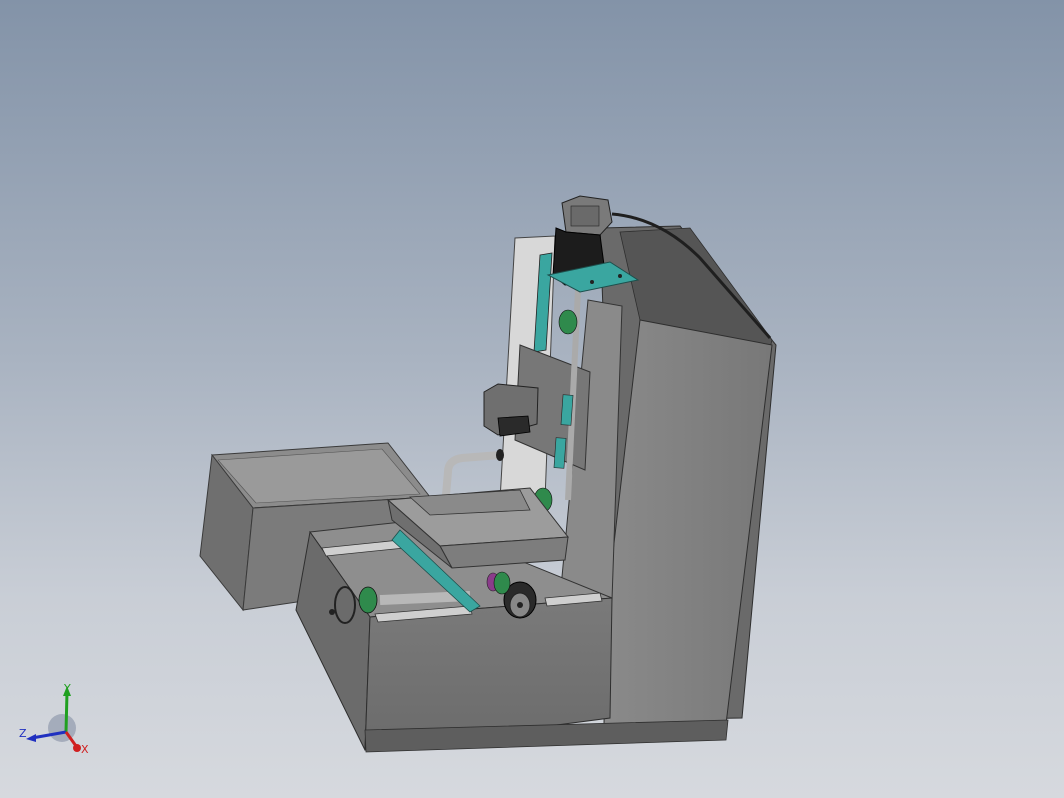  I want to click on machine-column, so click(688, 468).